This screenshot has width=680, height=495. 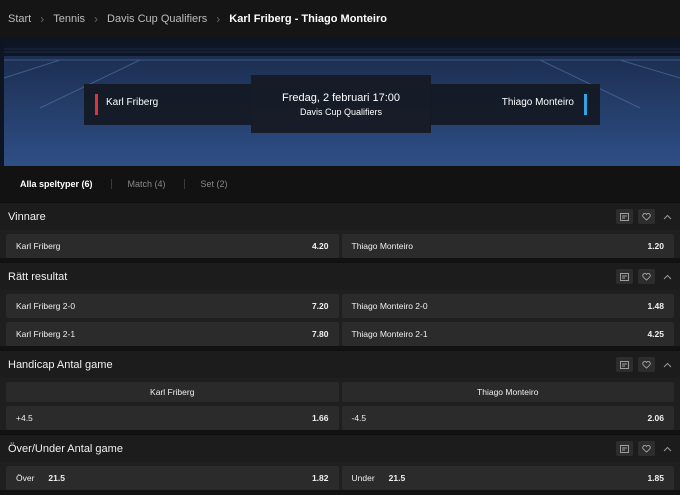 I want to click on column-header-home: Karl Friberg, so click(x=172, y=392).